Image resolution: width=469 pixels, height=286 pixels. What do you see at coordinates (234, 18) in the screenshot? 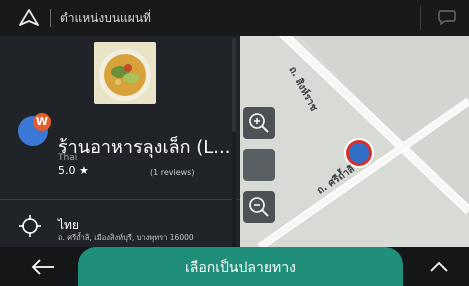
I see `top-bar: ตำแหน่งบนแผนที่` at bounding box center [234, 18].